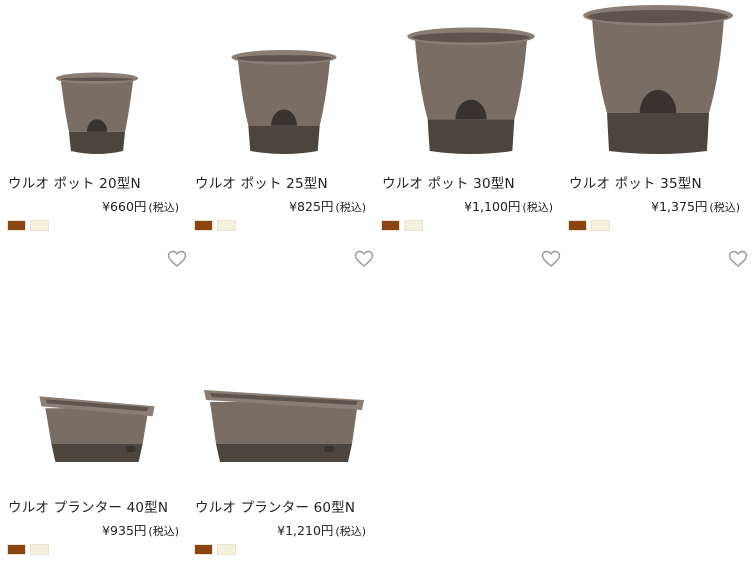  Describe the element at coordinates (275, 506) in the screenshot. I see `product-name: ウルオ プランター 60型N` at that location.